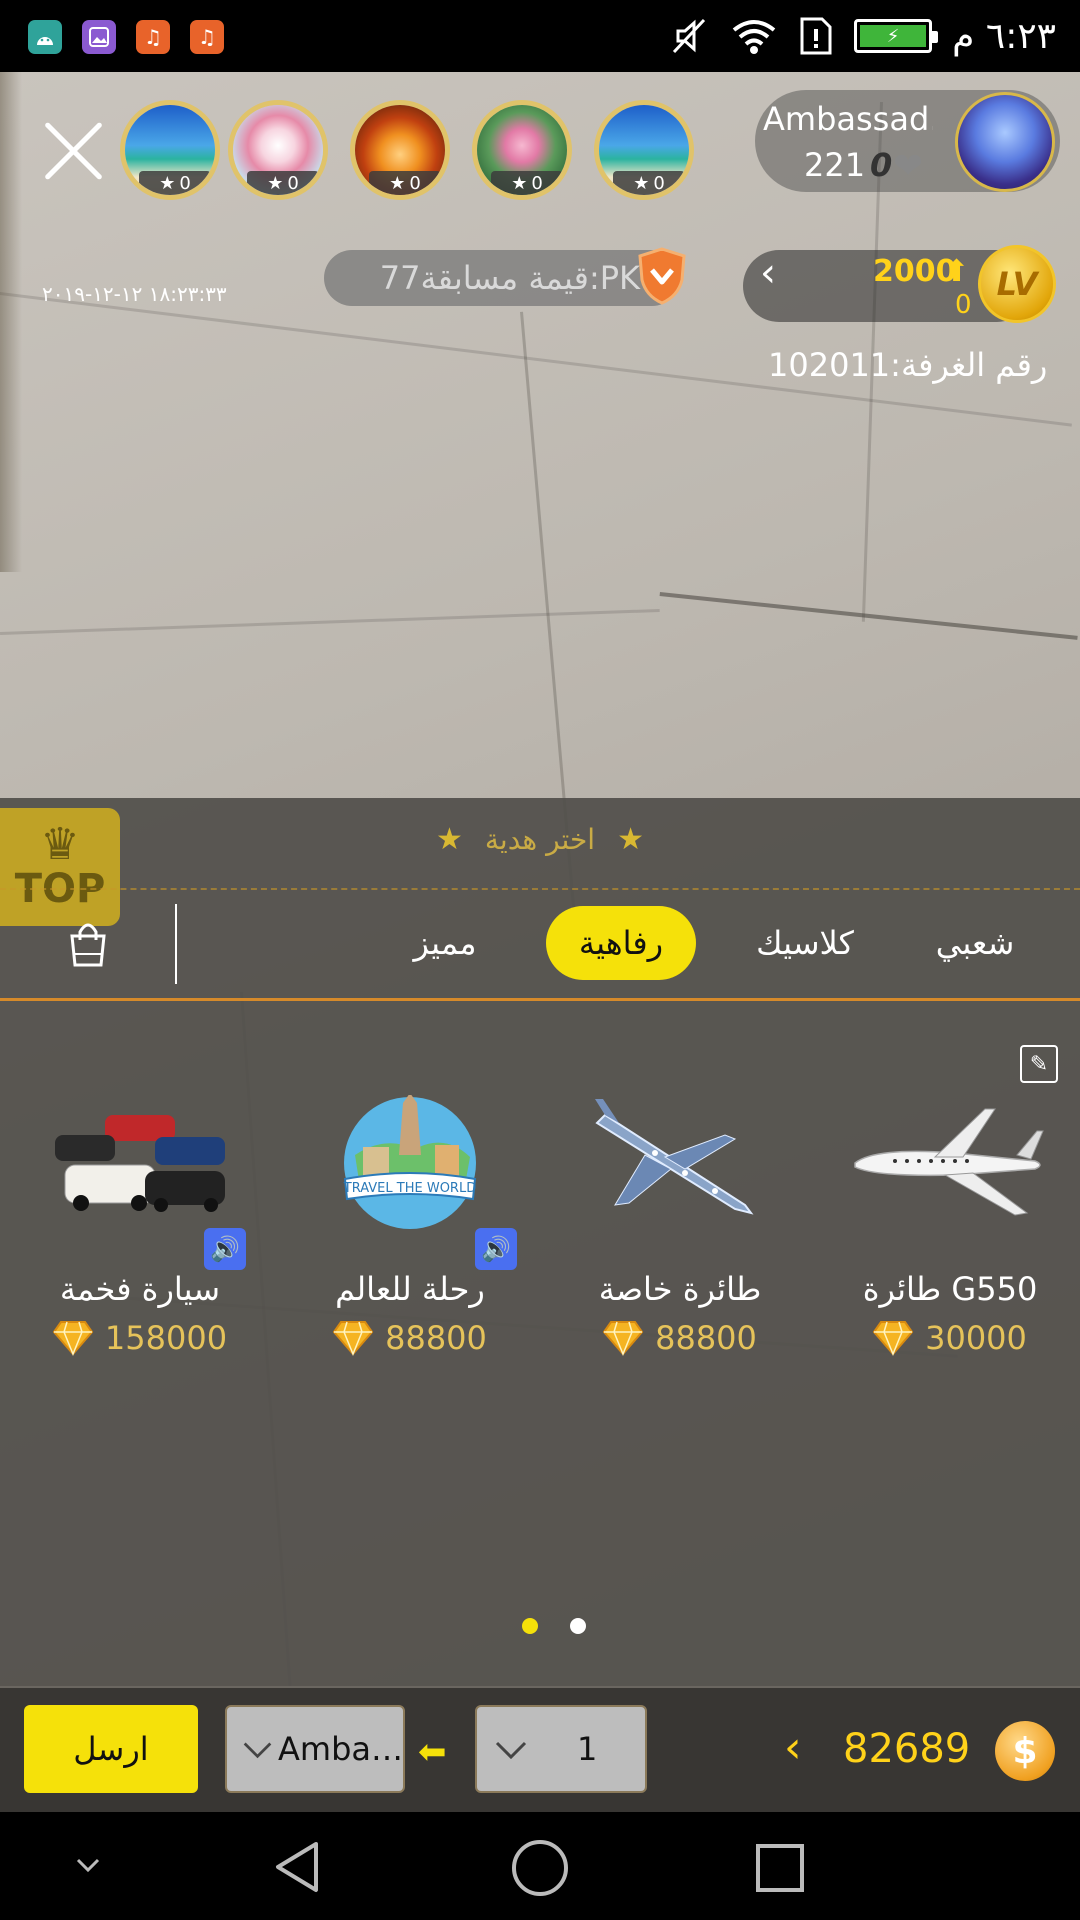 The height and width of the screenshot is (1920, 1080). I want to click on host-avatar, so click(1005, 142).